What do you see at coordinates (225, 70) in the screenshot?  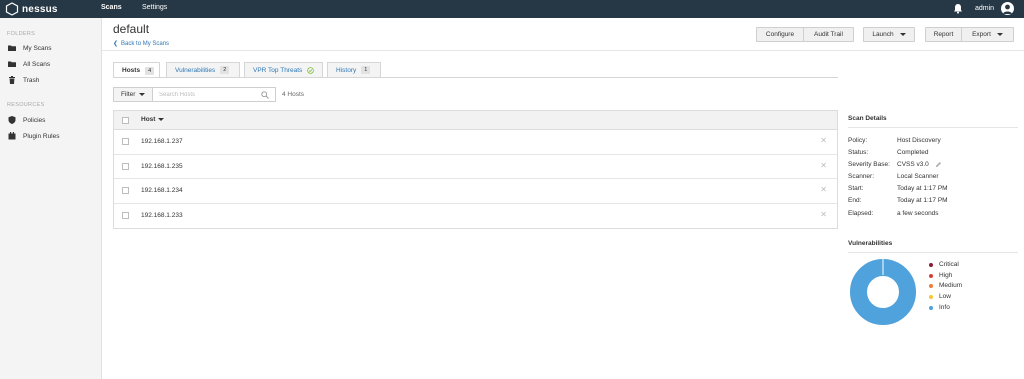 I see `count-badge: 2` at bounding box center [225, 70].